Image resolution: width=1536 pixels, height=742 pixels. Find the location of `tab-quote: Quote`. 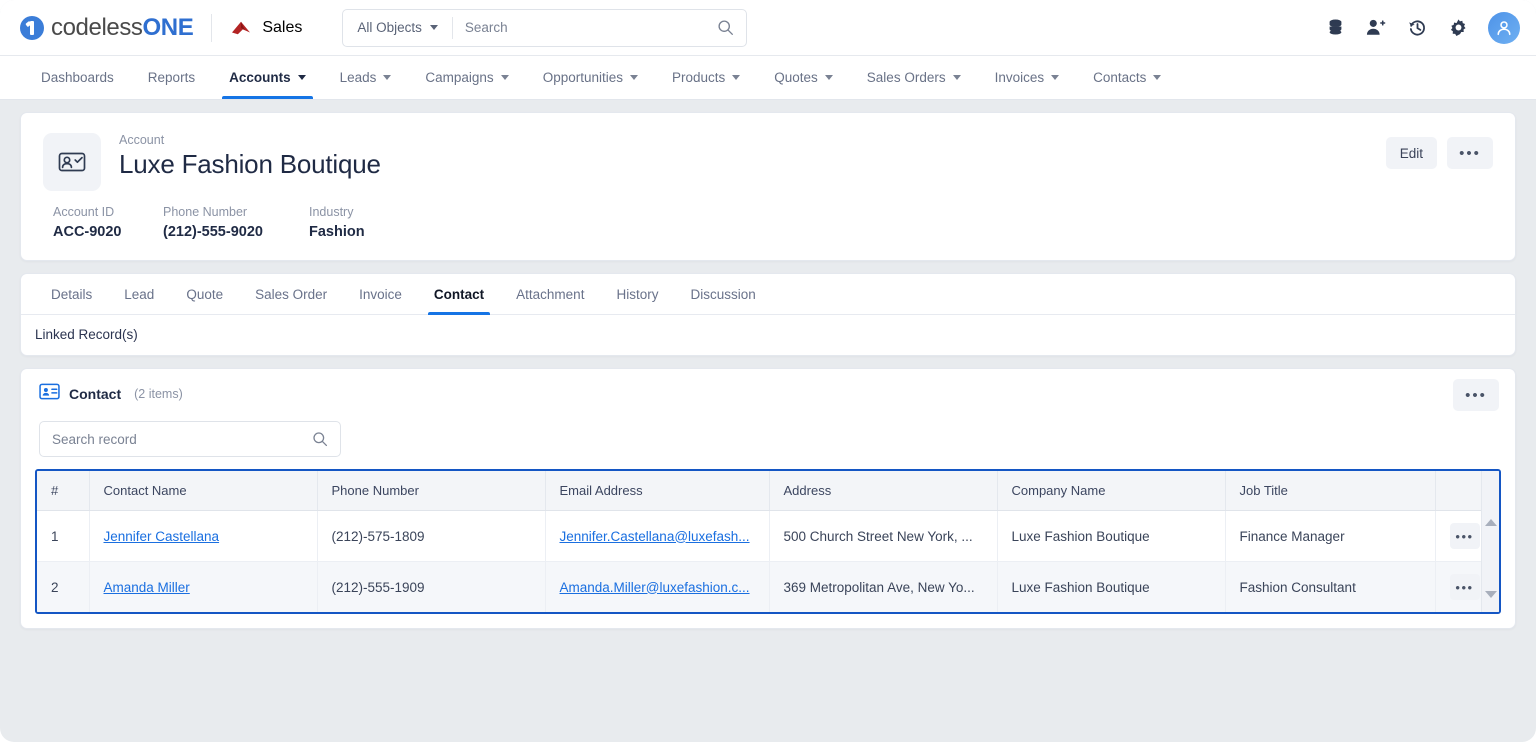

tab-quote: Quote is located at coordinates (204, 294).